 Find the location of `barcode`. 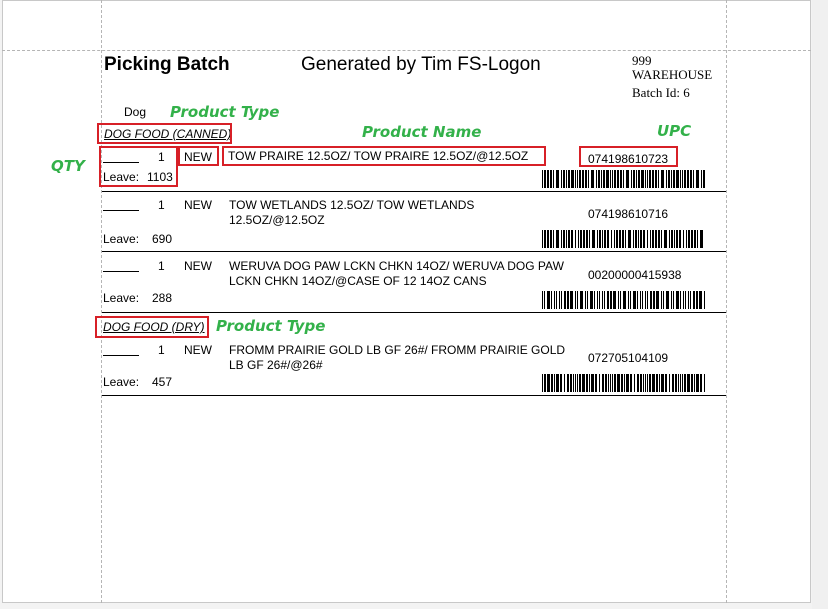

barcode is located at coordinates (623, 383).